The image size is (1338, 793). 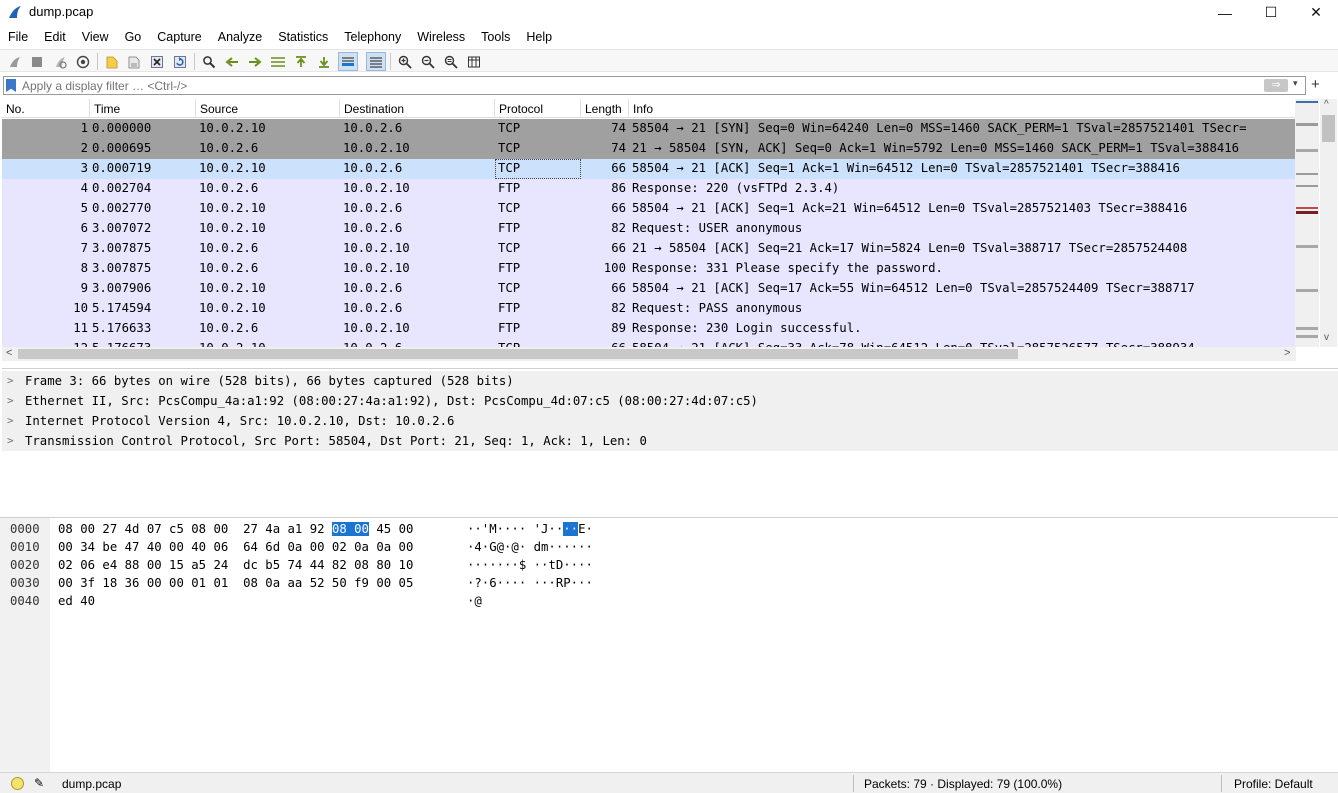 What do you see at coordinates (18, 37) in the screenshot?
I see `menu-file: File` at bounding box center [18, 37].